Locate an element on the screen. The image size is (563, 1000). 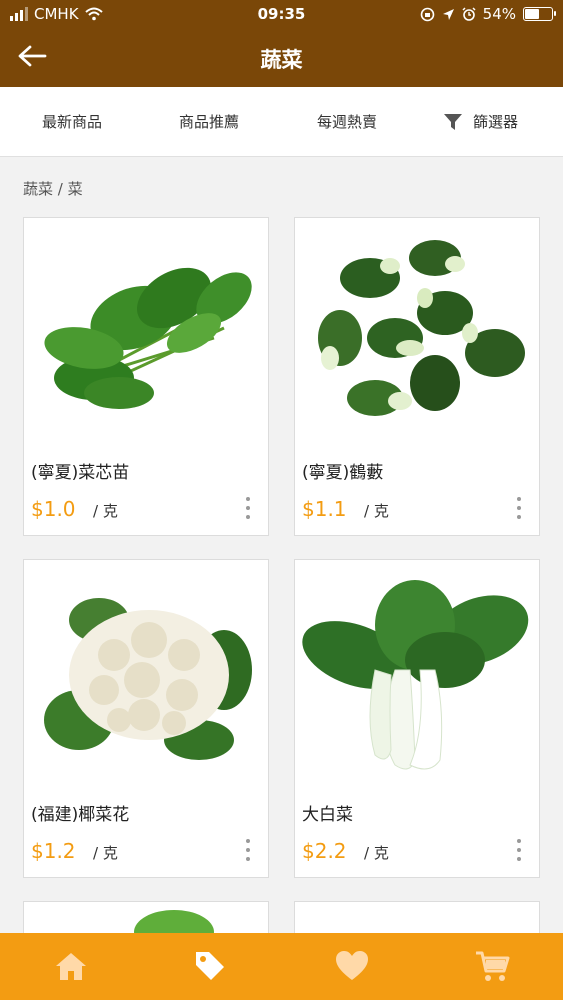
nav-home is located at coordinates (71, 966).